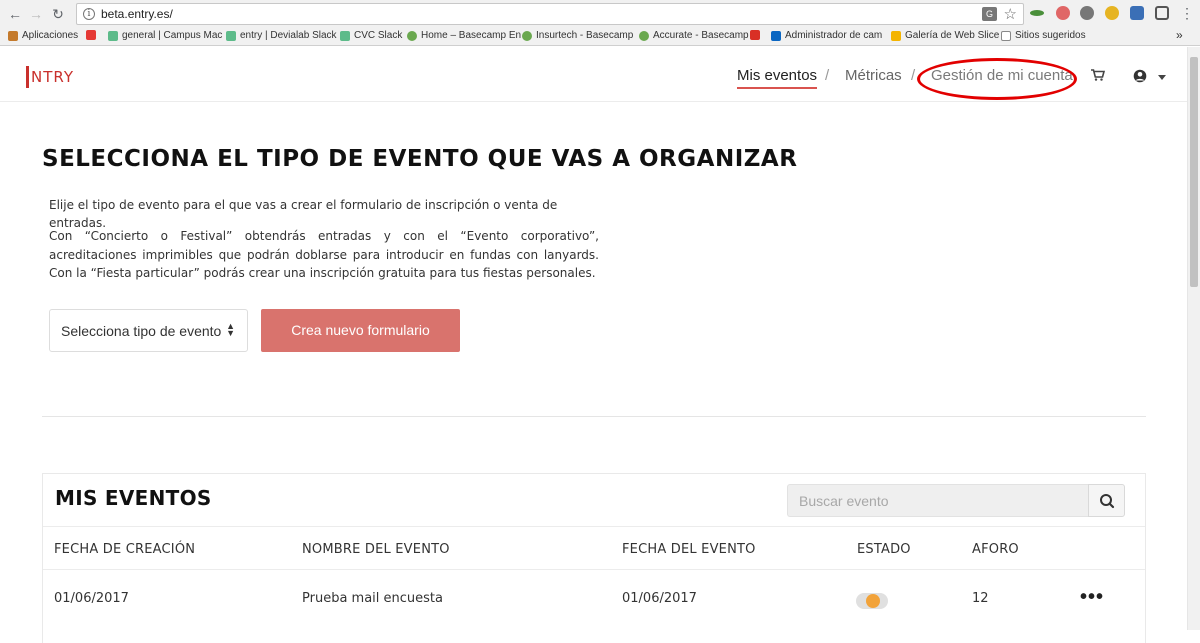 The width and height of the screenshot is (1200, 643). I want to click on bookmark-item: entry | Devialab Slack, so click(281, 35).